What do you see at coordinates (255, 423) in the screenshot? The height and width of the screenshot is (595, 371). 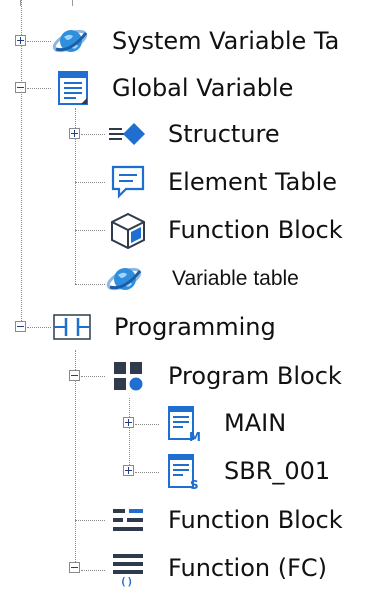 I see `node-label: MAIN` at bounding box center [255, 423].